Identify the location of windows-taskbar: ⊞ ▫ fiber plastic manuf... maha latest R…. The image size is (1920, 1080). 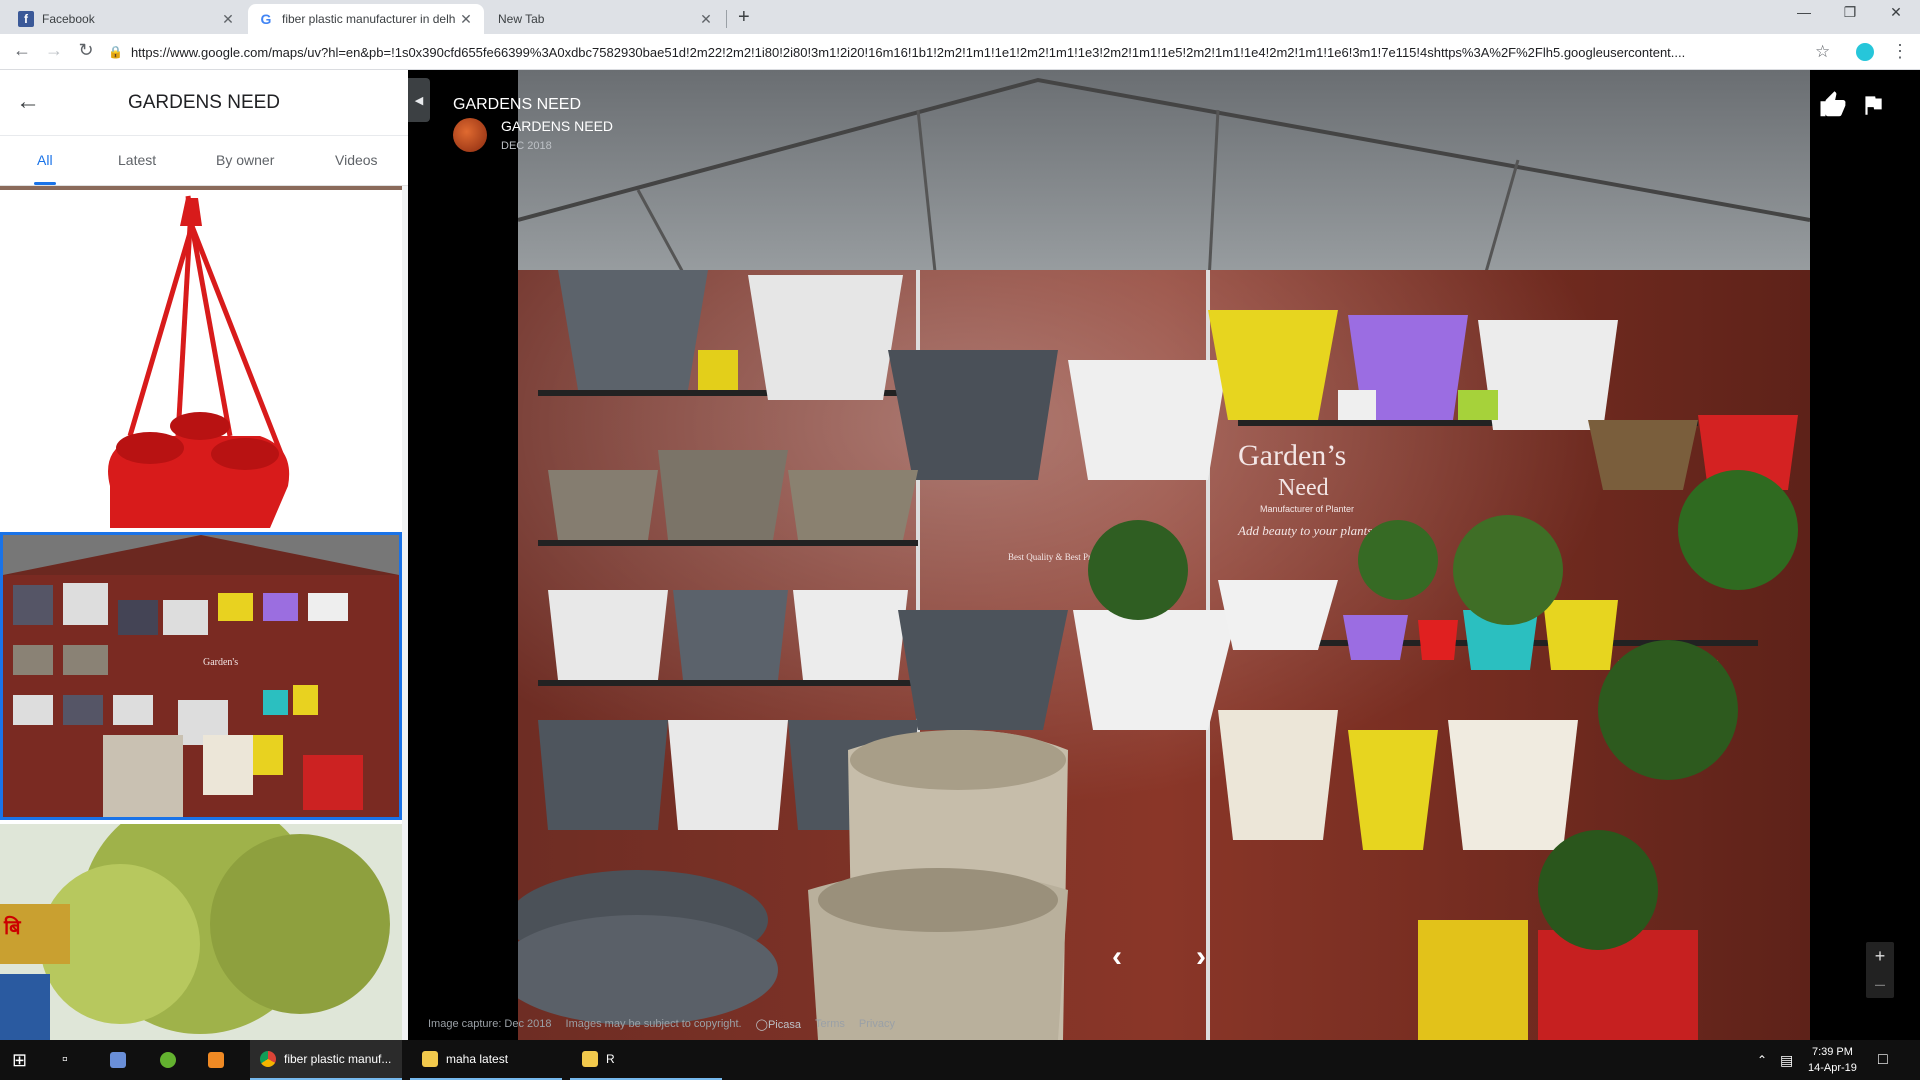
(960, 1060).